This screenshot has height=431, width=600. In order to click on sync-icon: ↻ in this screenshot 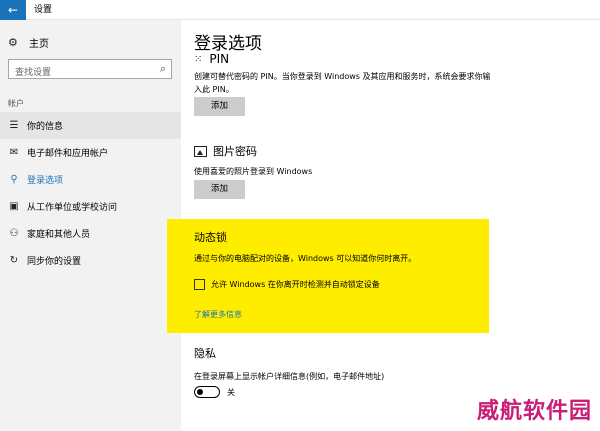, I will do `click(14, 260)`.